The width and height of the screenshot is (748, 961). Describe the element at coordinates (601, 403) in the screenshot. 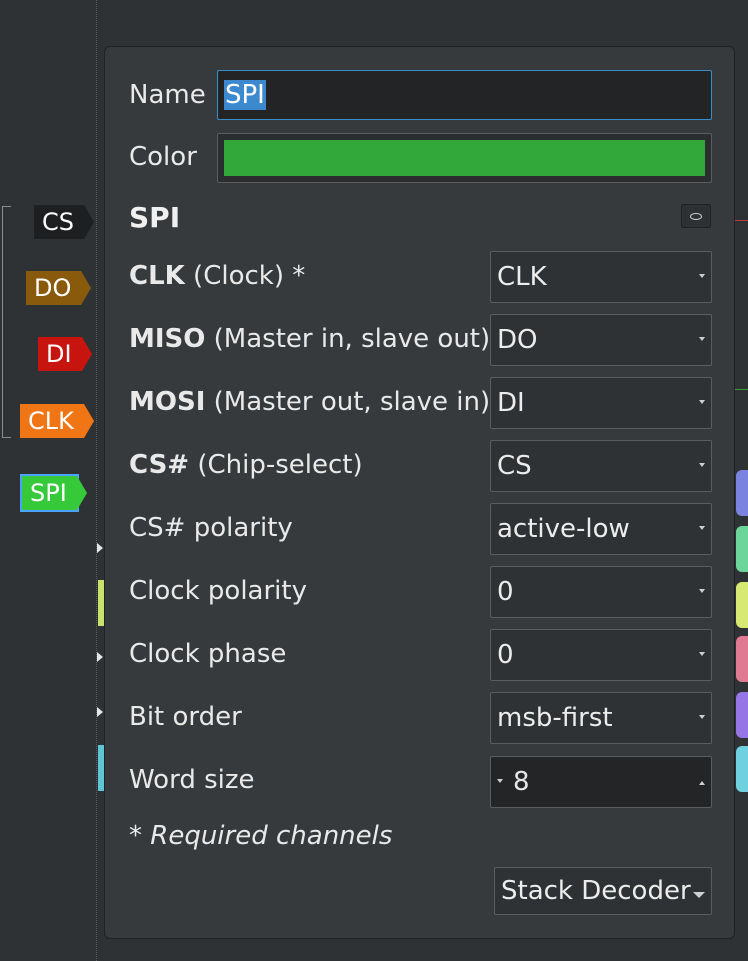

I see `mosi-channel-select: DI` at that location.